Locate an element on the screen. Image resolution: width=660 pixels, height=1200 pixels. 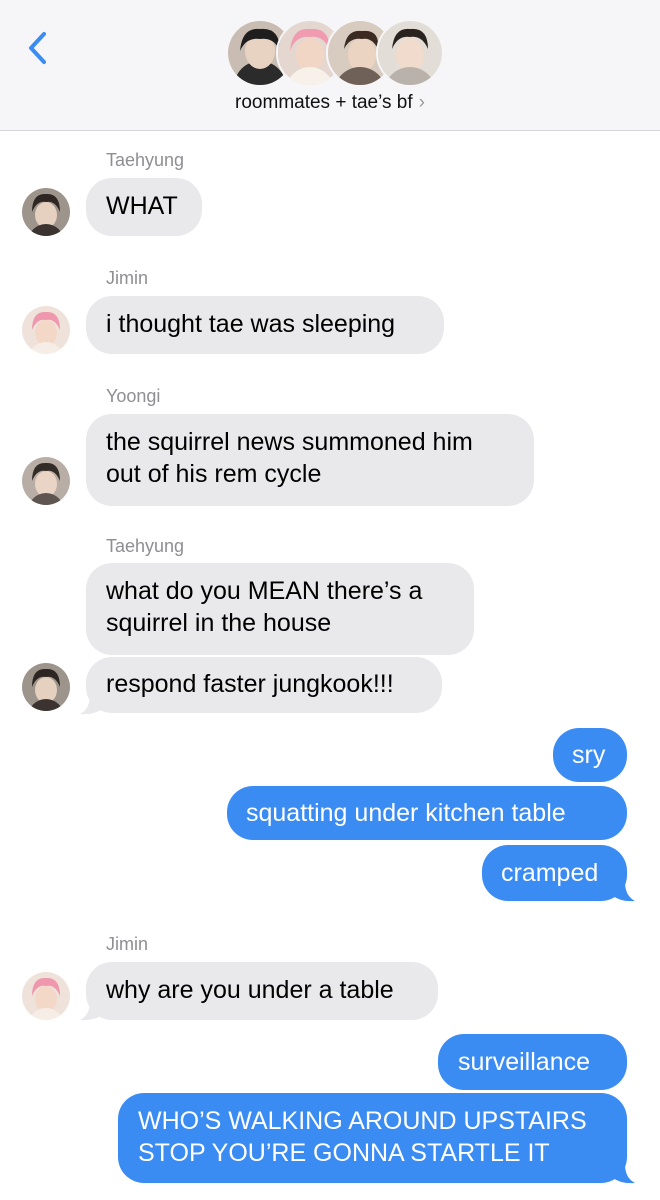
message-bubble: surveillance is located at coordinates (532, 1062).